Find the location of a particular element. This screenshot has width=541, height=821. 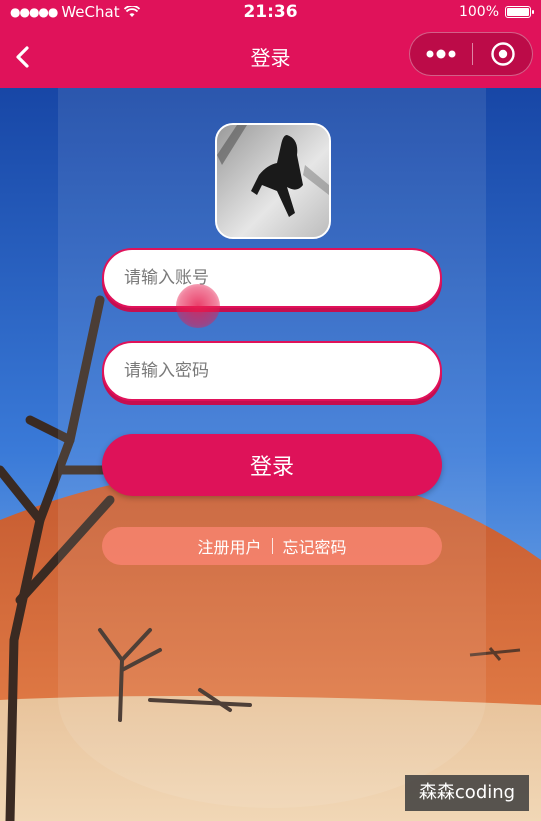

more-dots-icon is located at coordinates (441, 54).